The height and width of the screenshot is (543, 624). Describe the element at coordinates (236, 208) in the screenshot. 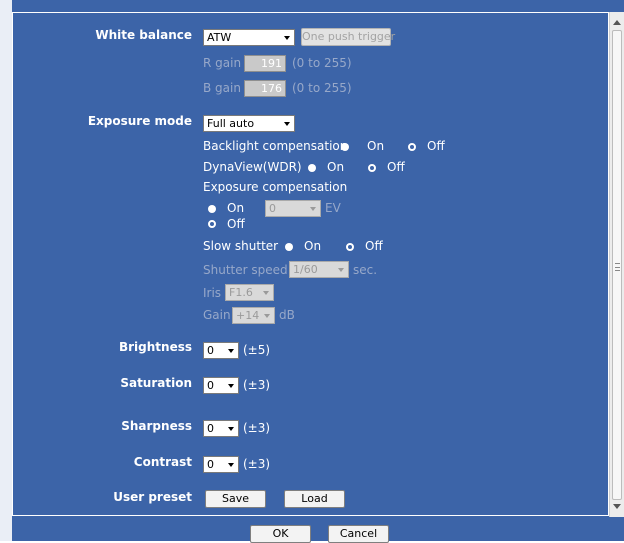

I see `exposure-comp-on-label: On` at that location.